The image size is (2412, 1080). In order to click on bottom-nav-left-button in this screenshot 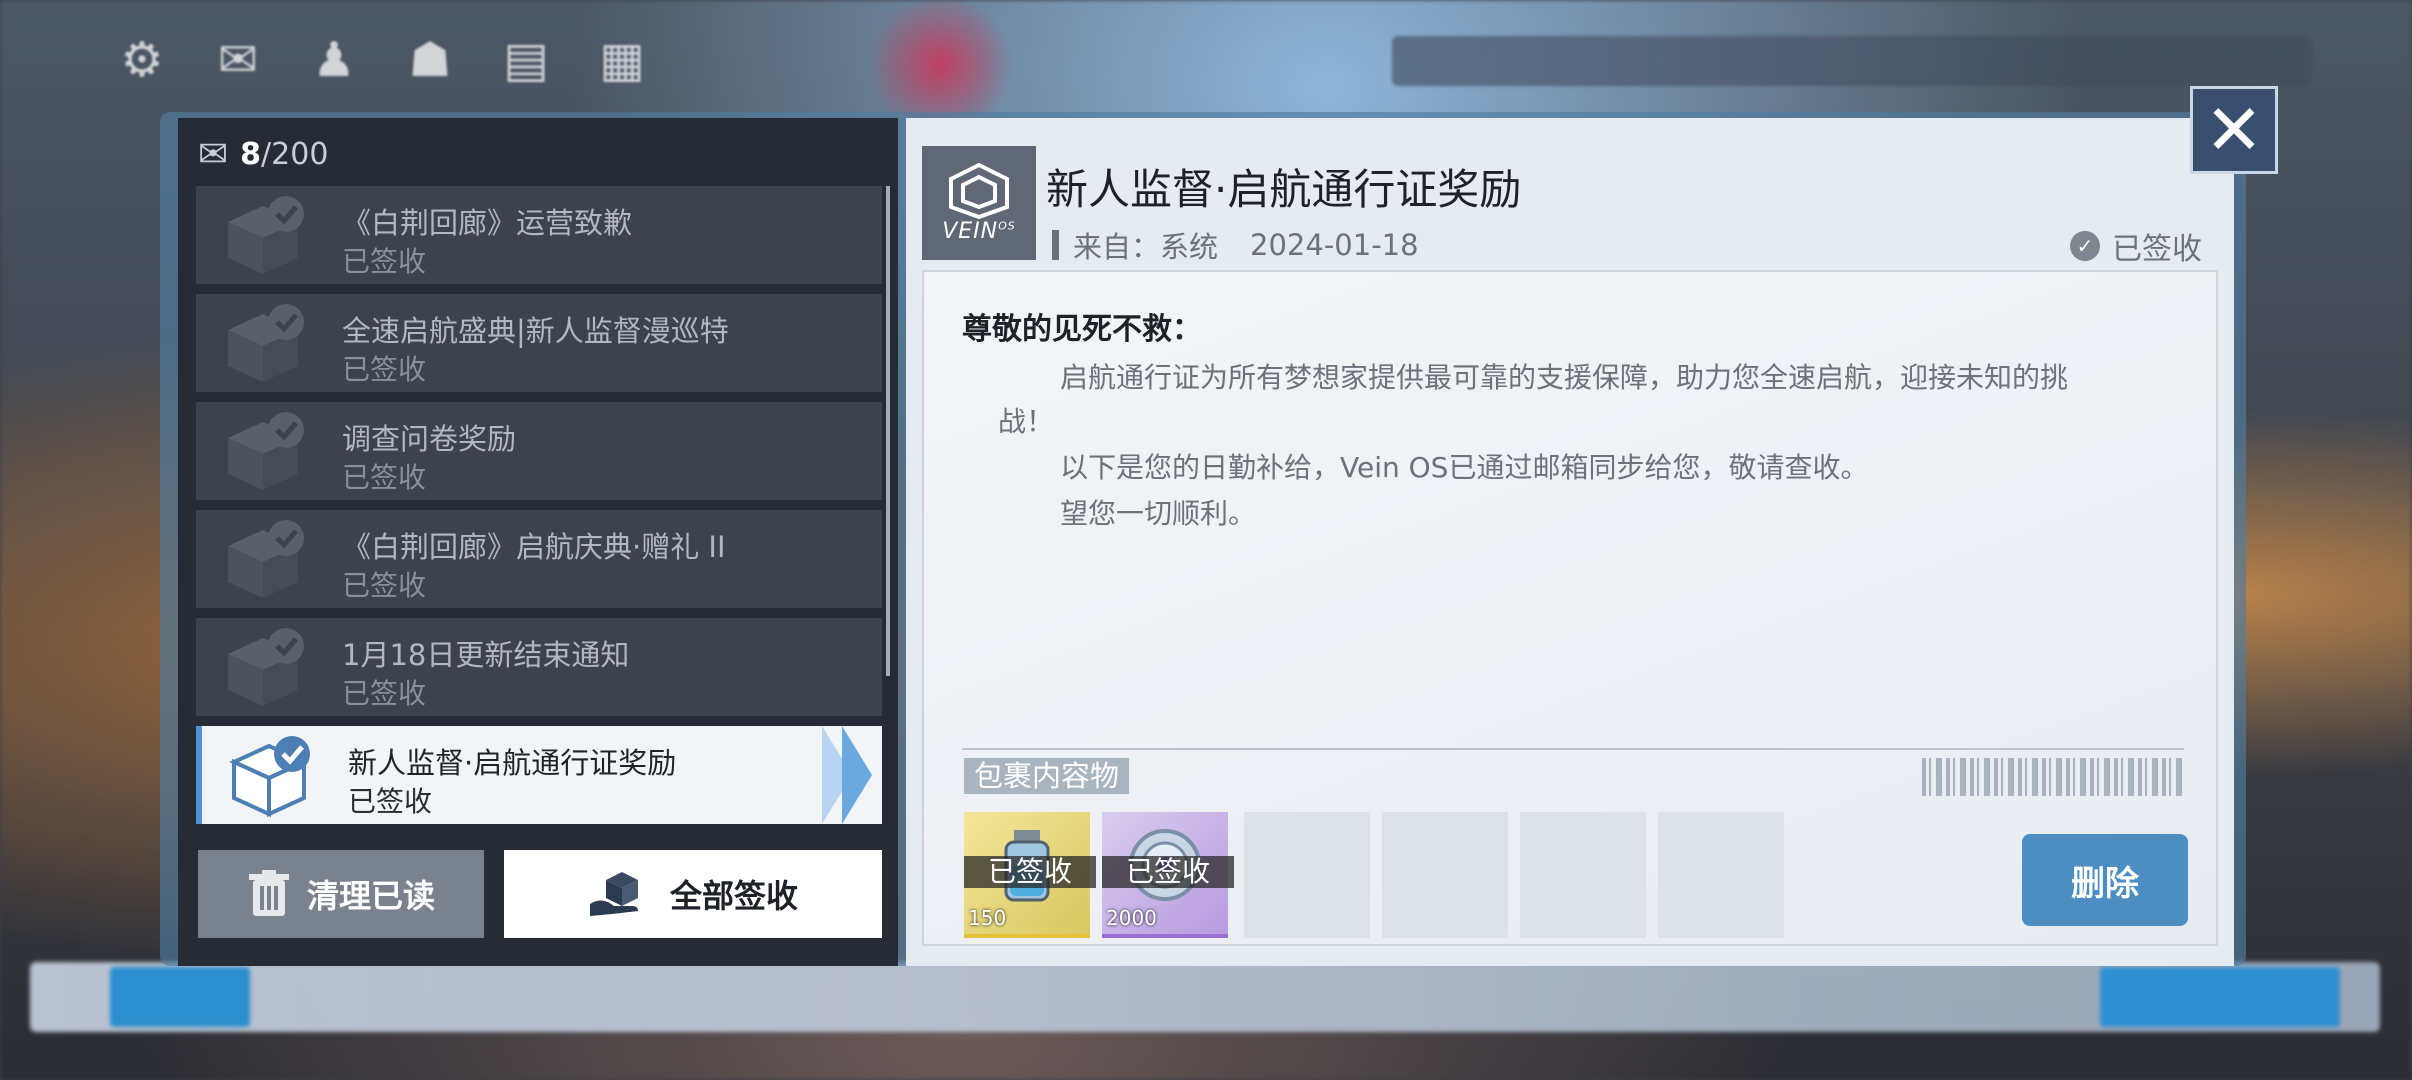, I will do `click(180, 997)`.